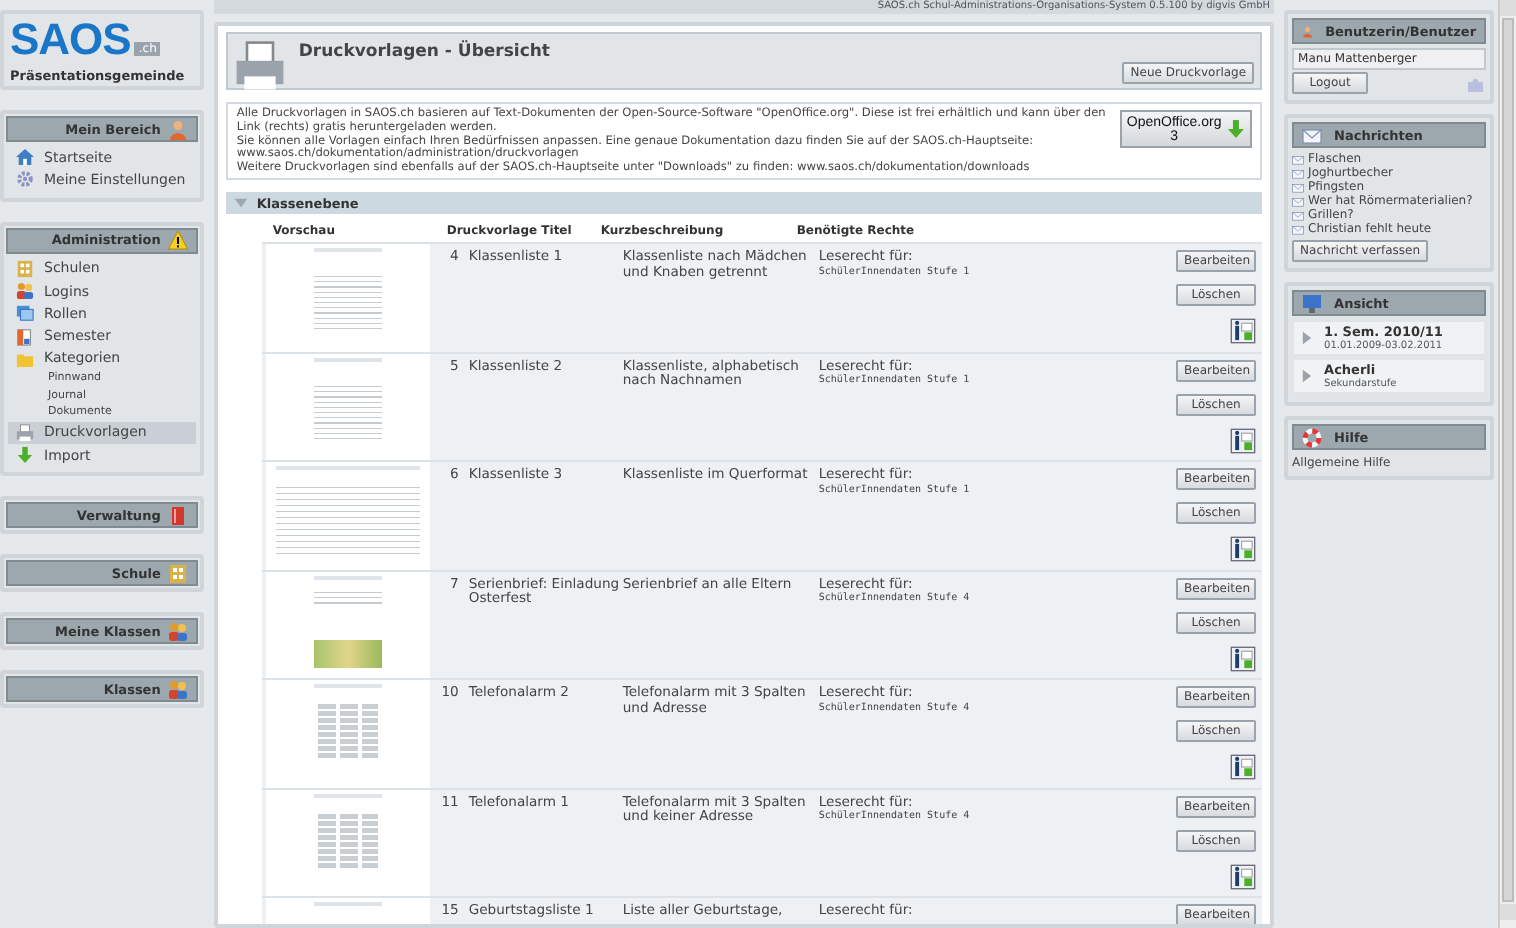 The width and height of the screenshot is (1516, 928). I want to click on cards-icon, so click(25, 313).